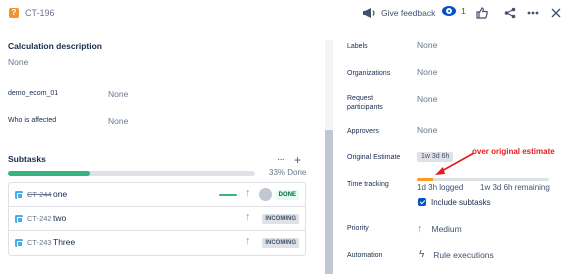 This screenshot has height=274, width=563. Describe the element at coordinates (281, 159) in the screenshot. I see `subtasks-more-button: ···` at that location.